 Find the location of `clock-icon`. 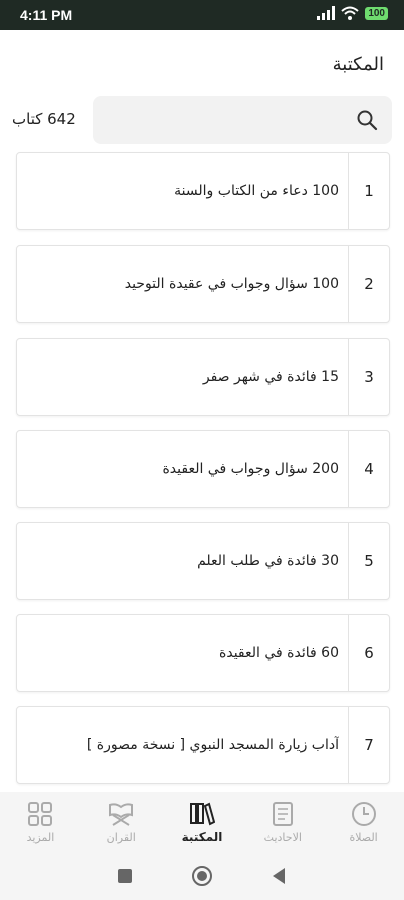

clock-icon is located at coordinates (363, 813).